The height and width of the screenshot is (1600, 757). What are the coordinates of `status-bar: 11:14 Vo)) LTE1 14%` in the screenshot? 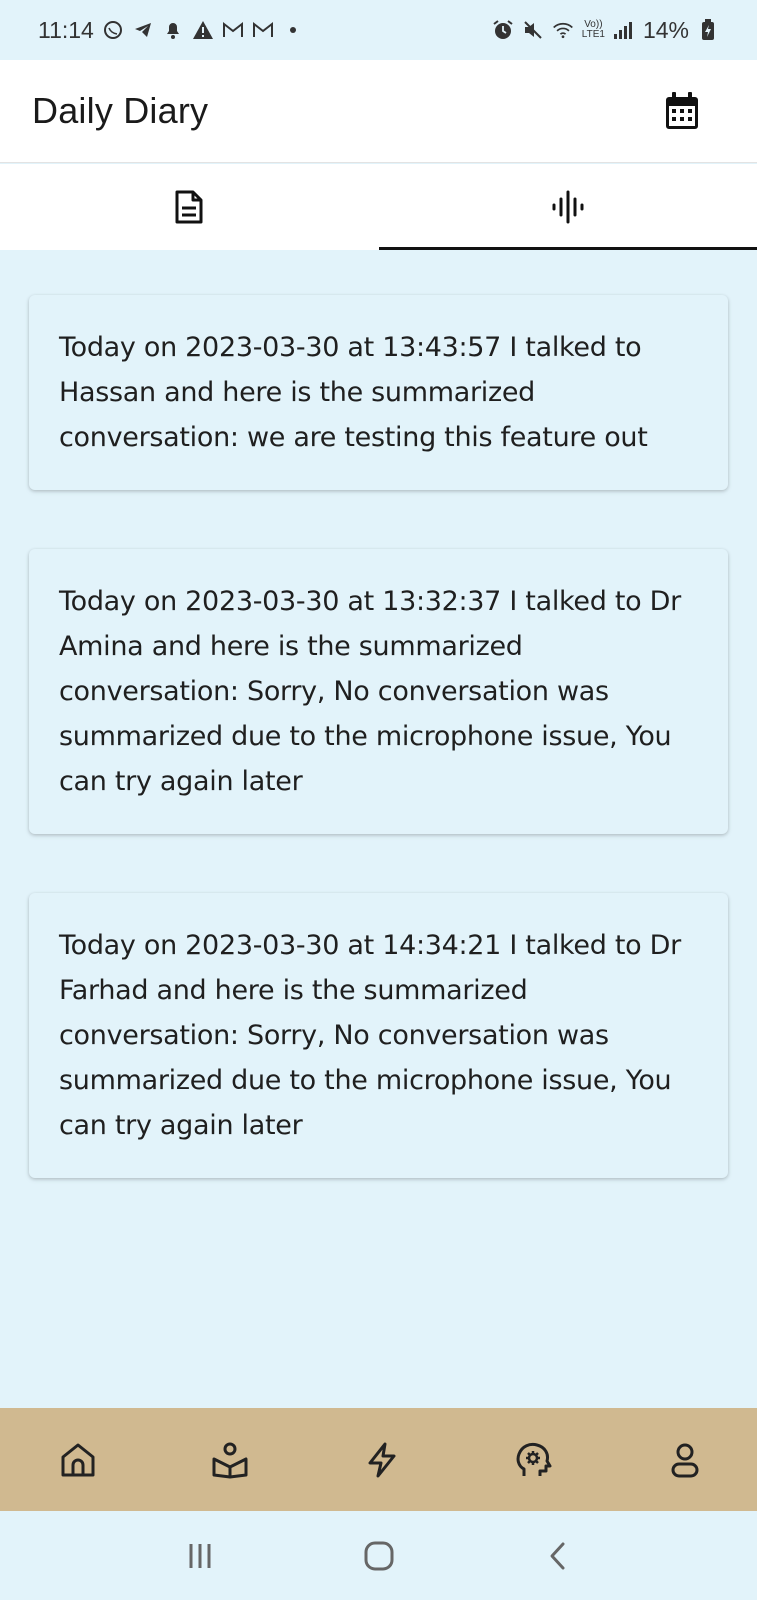 It's located at (378, 30).